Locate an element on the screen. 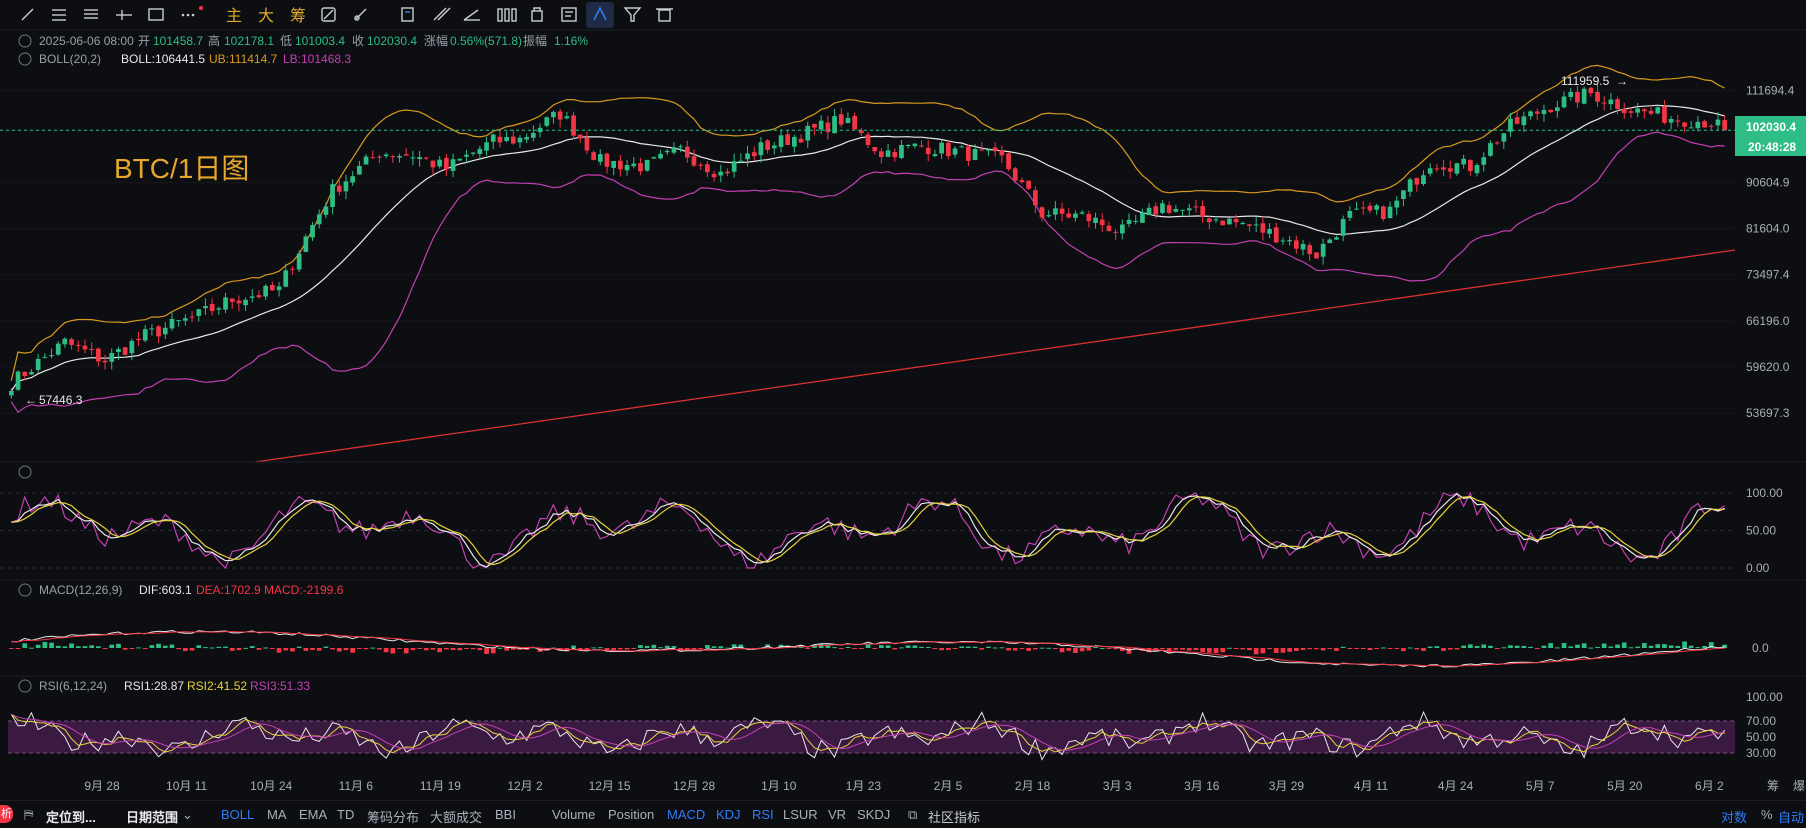  close-label: 收 is located at coordinates (358, 41).